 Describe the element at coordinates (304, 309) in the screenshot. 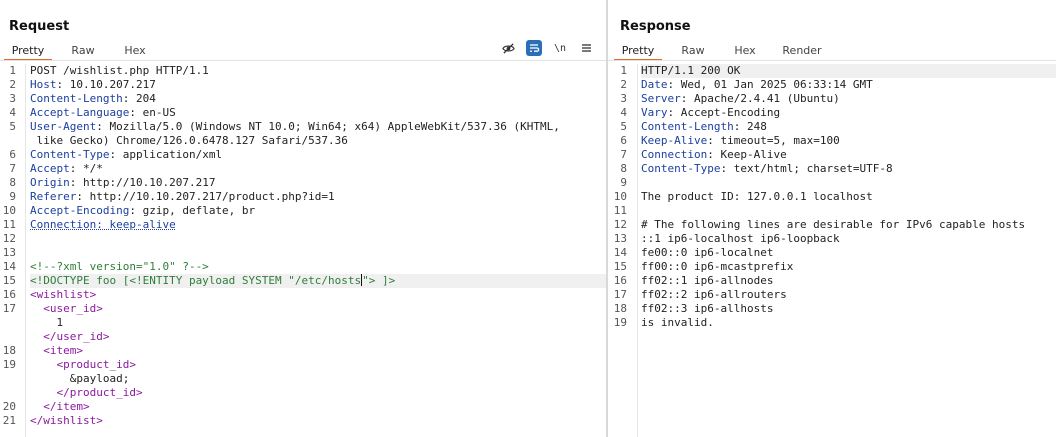

I see `request-line: 17 <user_id>` at that location.